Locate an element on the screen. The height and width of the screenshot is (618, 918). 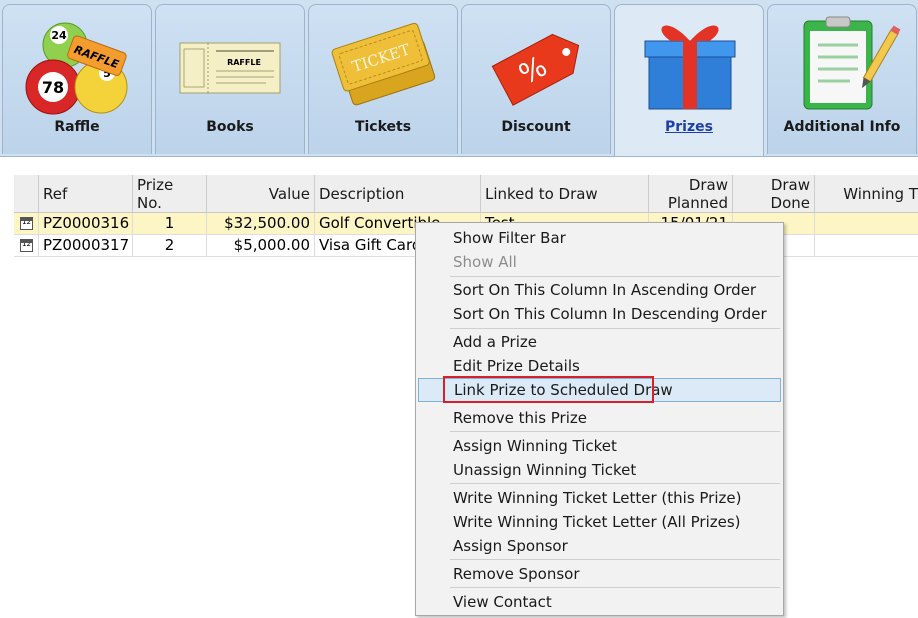
column-header-draw-planned: Draw Planned is located at coordinates (691, 193).